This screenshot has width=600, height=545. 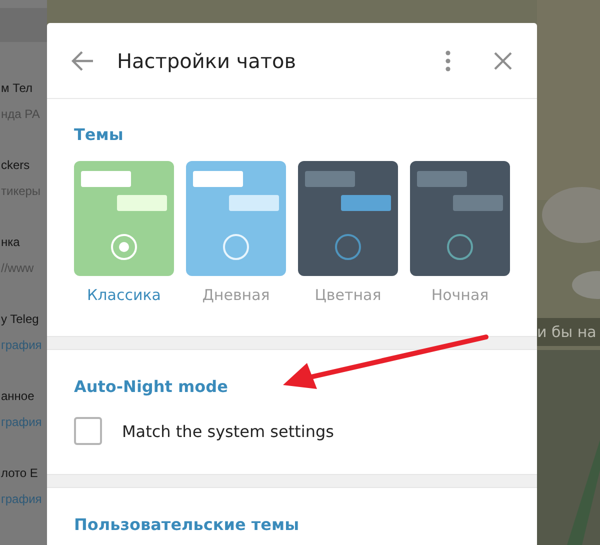 I want to click on theme-label: Дневная, so click(x=236, y=295).